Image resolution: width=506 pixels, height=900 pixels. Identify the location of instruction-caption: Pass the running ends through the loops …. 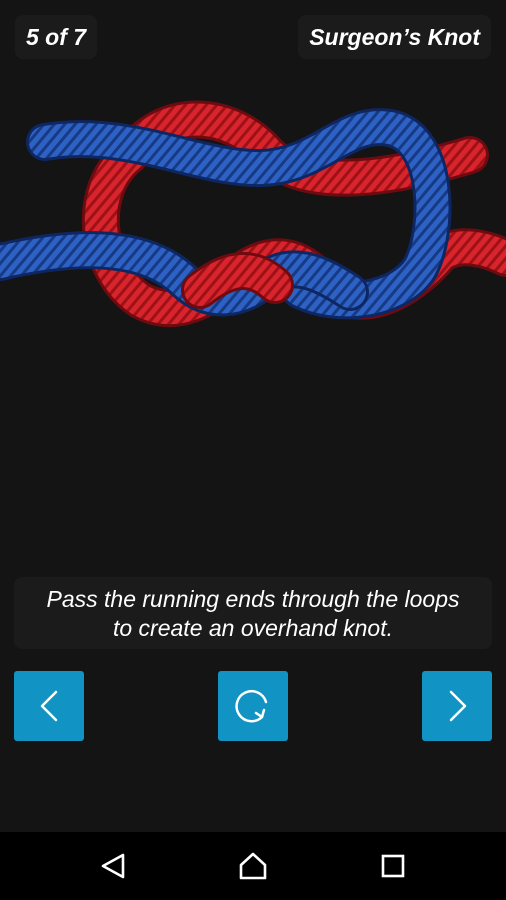
(253, 613).